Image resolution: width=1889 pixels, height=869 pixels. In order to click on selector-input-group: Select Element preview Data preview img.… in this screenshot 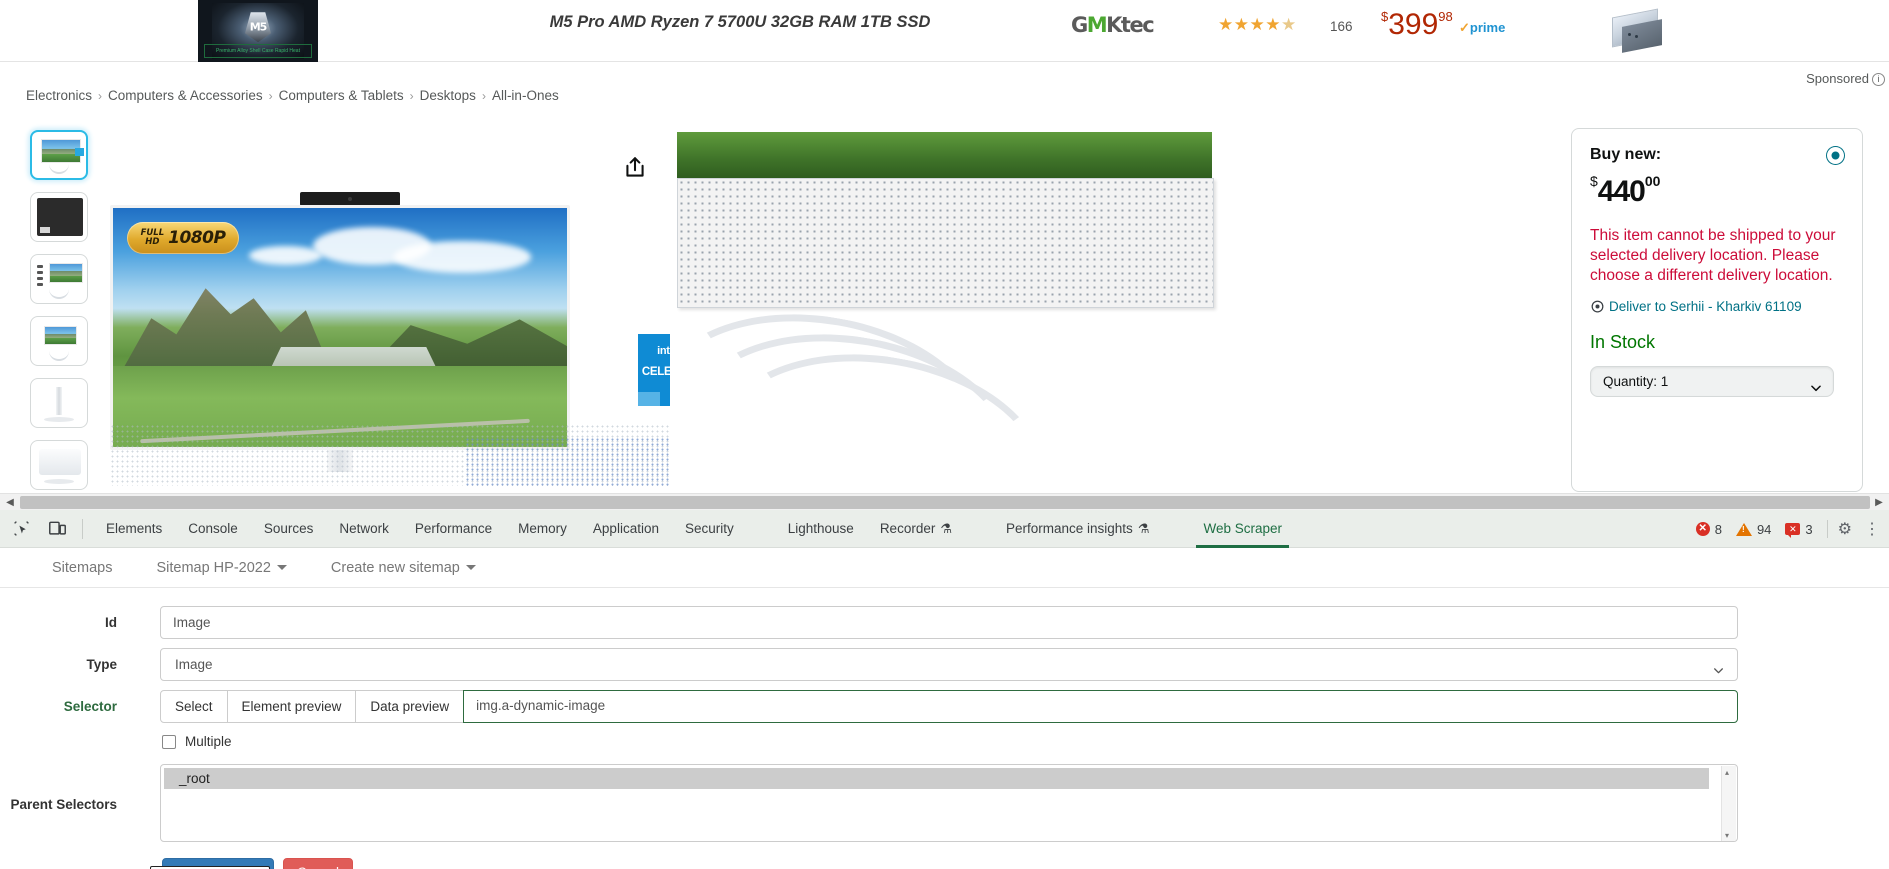, I will do `click(949, 706)`.